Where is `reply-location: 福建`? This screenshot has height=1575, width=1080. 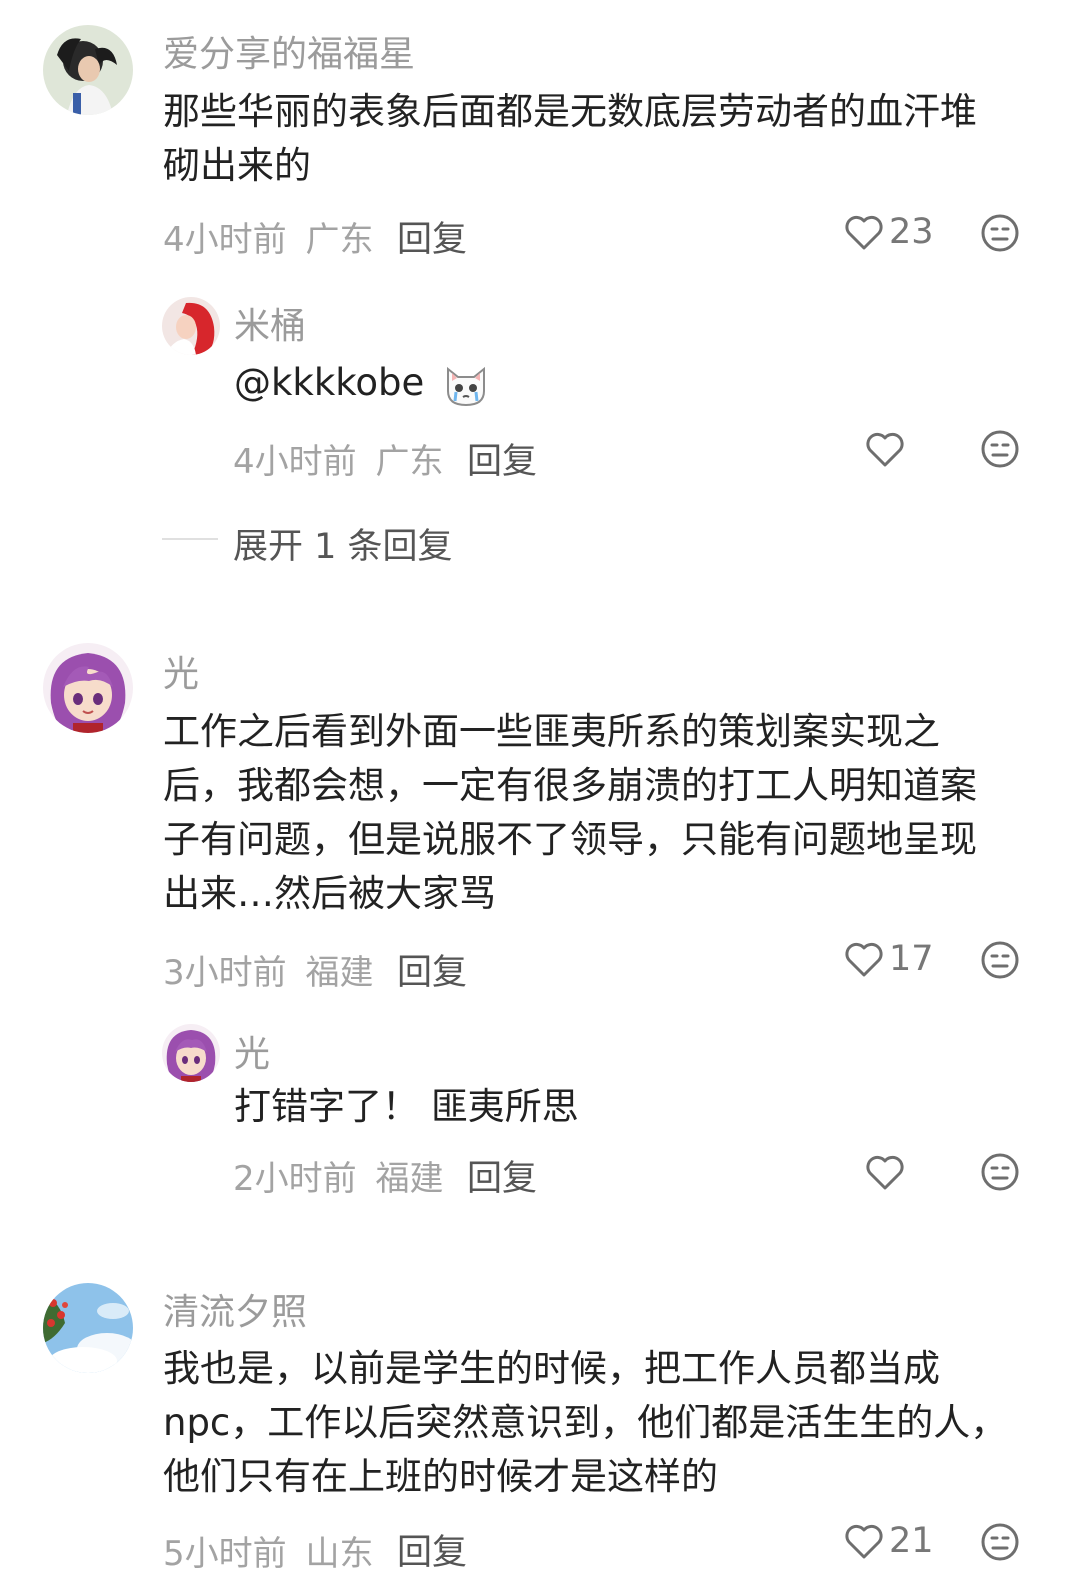
reply-location: 福建 is located at coordinates (409, 1179).